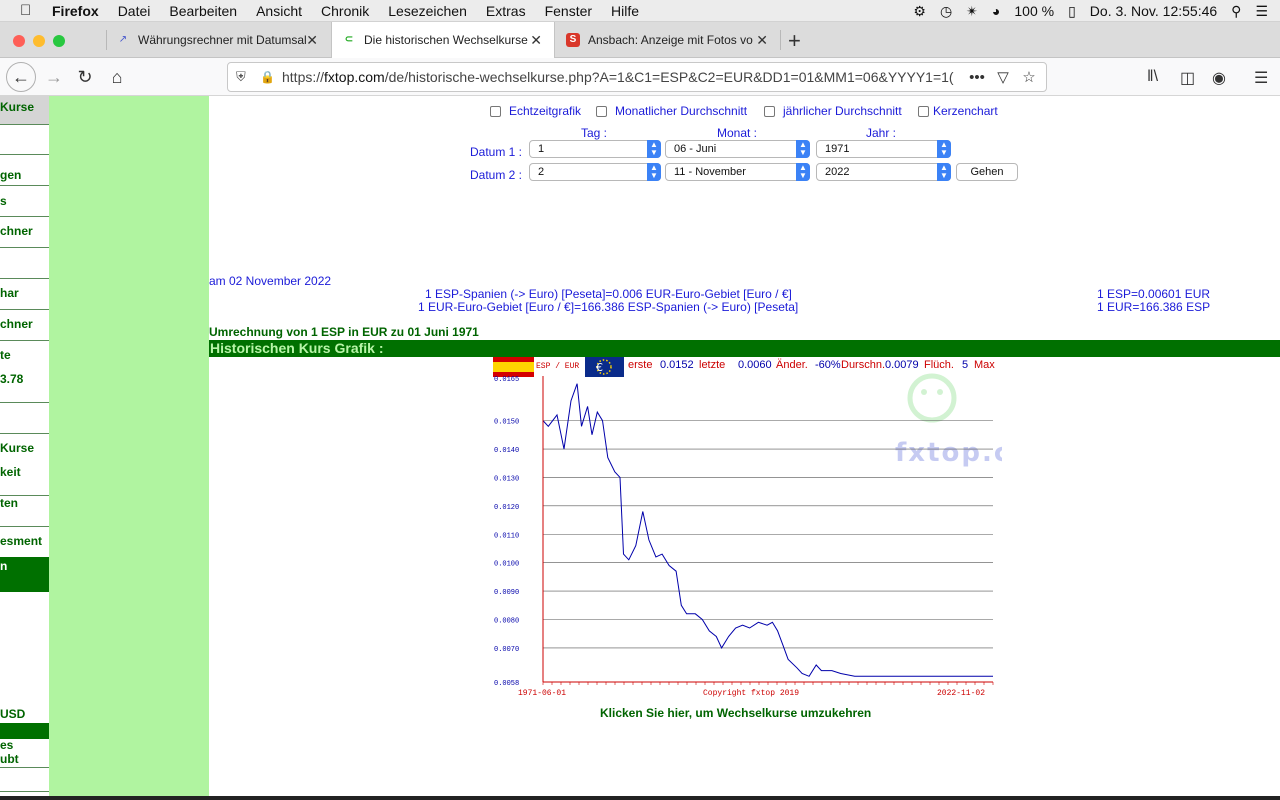 This screenshot has height=800, width=1280. What do you see at coordinates (506, 684) in the screenshot?
I see `chart-y-tick-label: 0.0058` at bounding box center [506, 684].